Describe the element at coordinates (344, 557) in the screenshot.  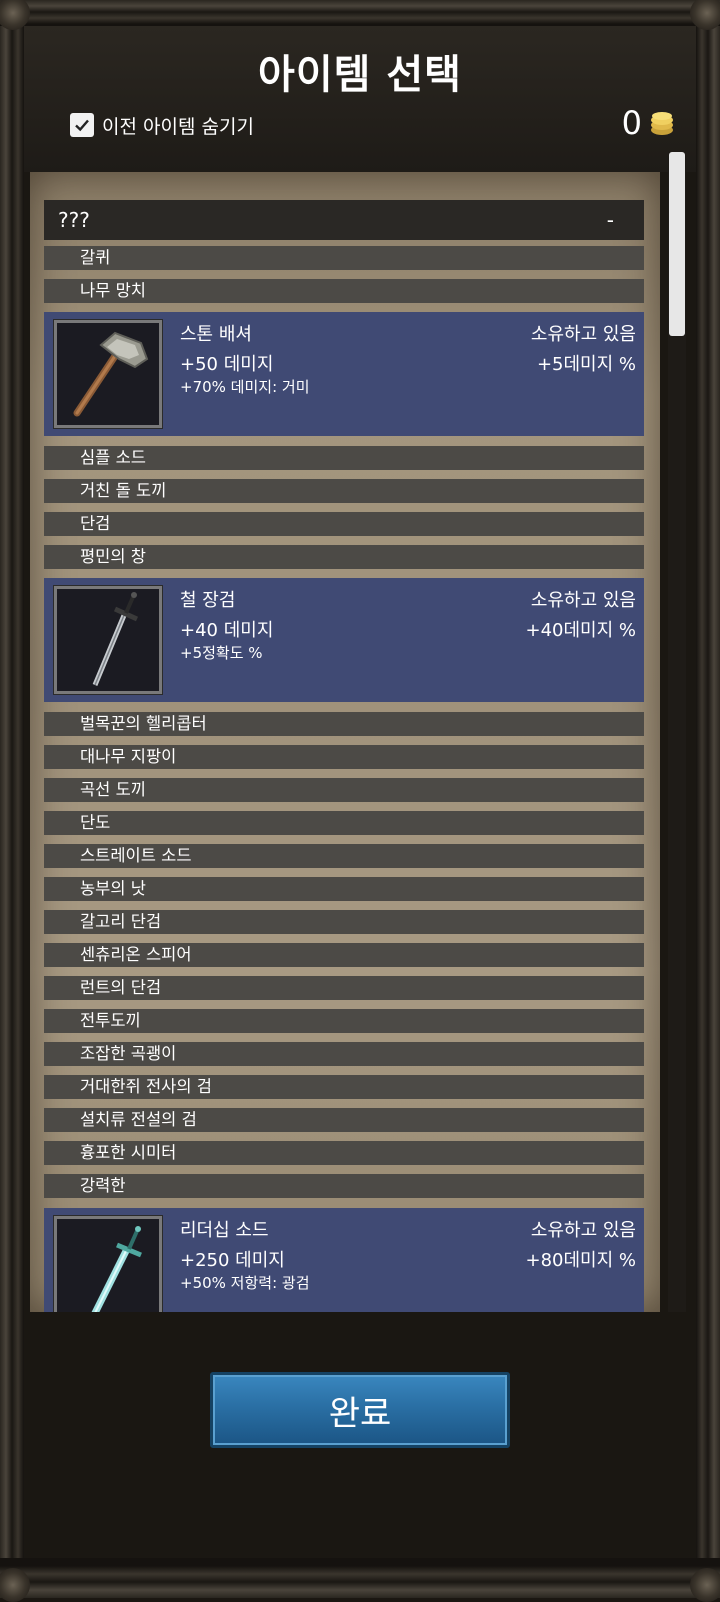
I see `list-item: 평민의 창` at that location.